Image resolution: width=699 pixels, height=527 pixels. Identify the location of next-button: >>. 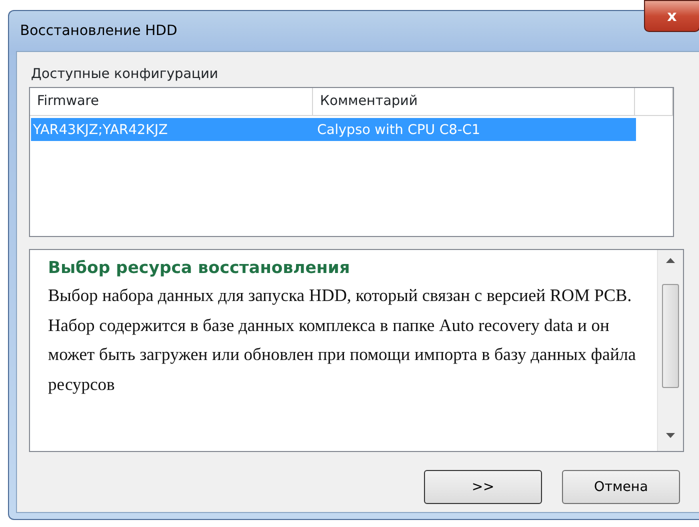
(483, 487).